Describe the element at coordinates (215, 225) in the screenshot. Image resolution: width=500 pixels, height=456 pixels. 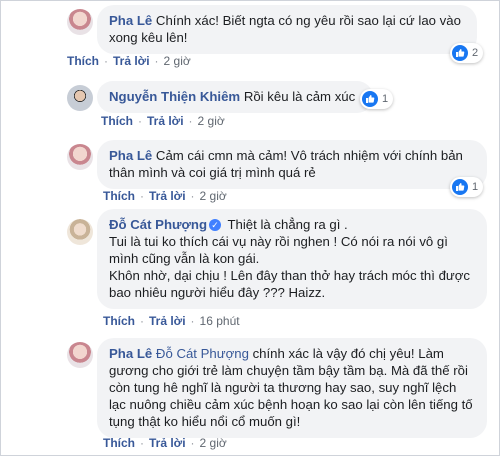
I see `verified-badge-icon: ✓` at that location.